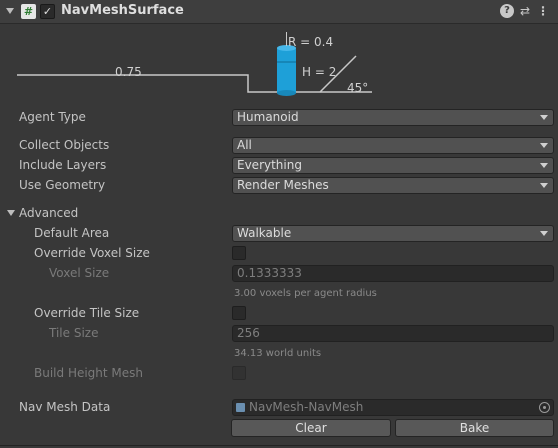 This screenshot has height=448, width=558. What do you see at coordinates (393, 165) in the screenshot?
I see `include-layers-dropdown: Everything` at bounding box center [393, 165].